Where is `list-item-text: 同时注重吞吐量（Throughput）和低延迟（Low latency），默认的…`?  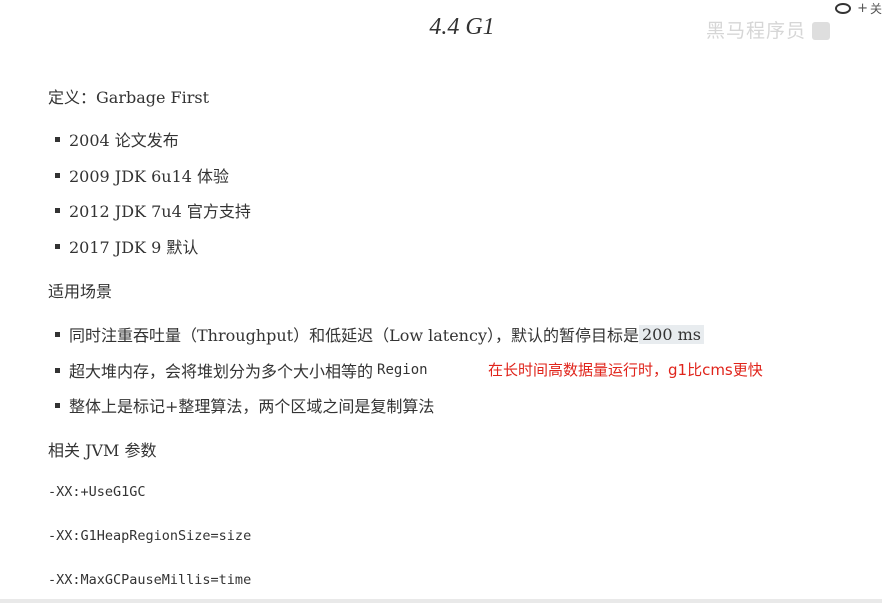 list-item-text: 同时注重吞吐量（Throughput）和低延迟（Low latency），默认的… is located at coordinates (354, 335).